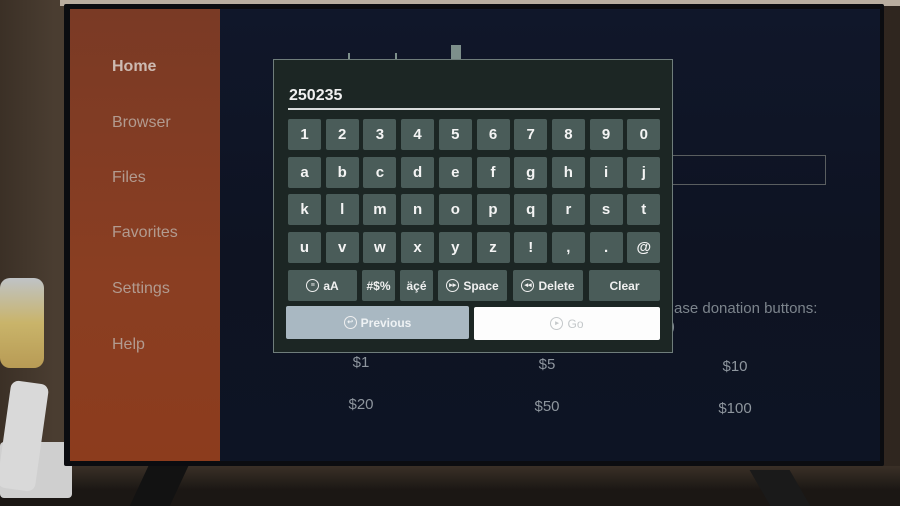 The width and height of the screenshot is (900, 506). Describe the element at coordinates (568, 209) in the screenshot. I see `key-r: r` at that location.